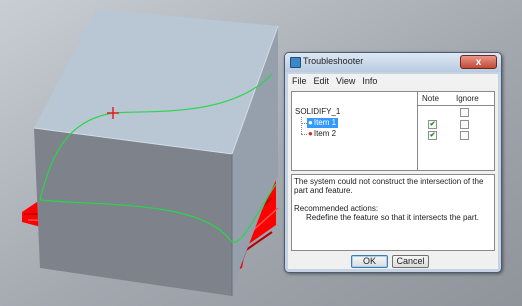  Describe the element at coordinates (417, 131) in the screenshot. I see `column-divider` at that location.